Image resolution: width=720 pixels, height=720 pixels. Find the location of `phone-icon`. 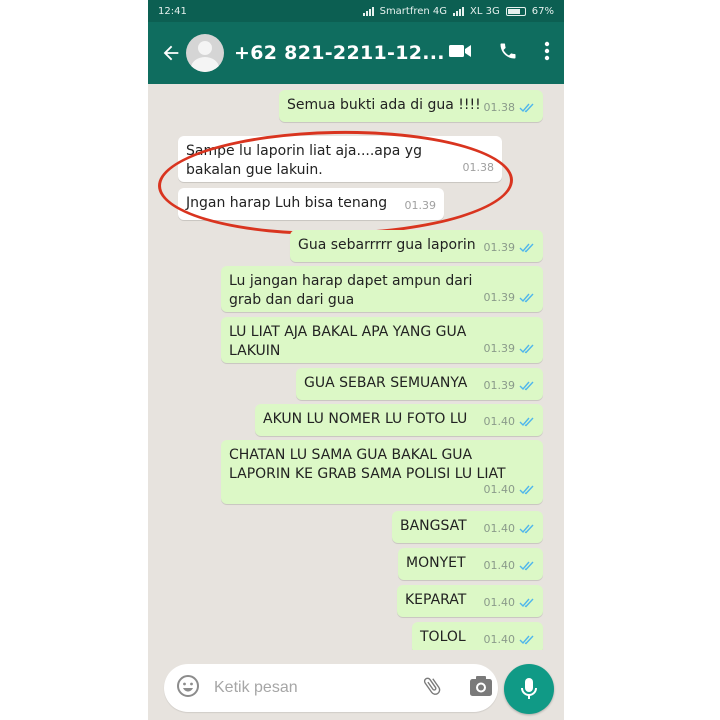

phone-icon is located at coordinates (508, 53).